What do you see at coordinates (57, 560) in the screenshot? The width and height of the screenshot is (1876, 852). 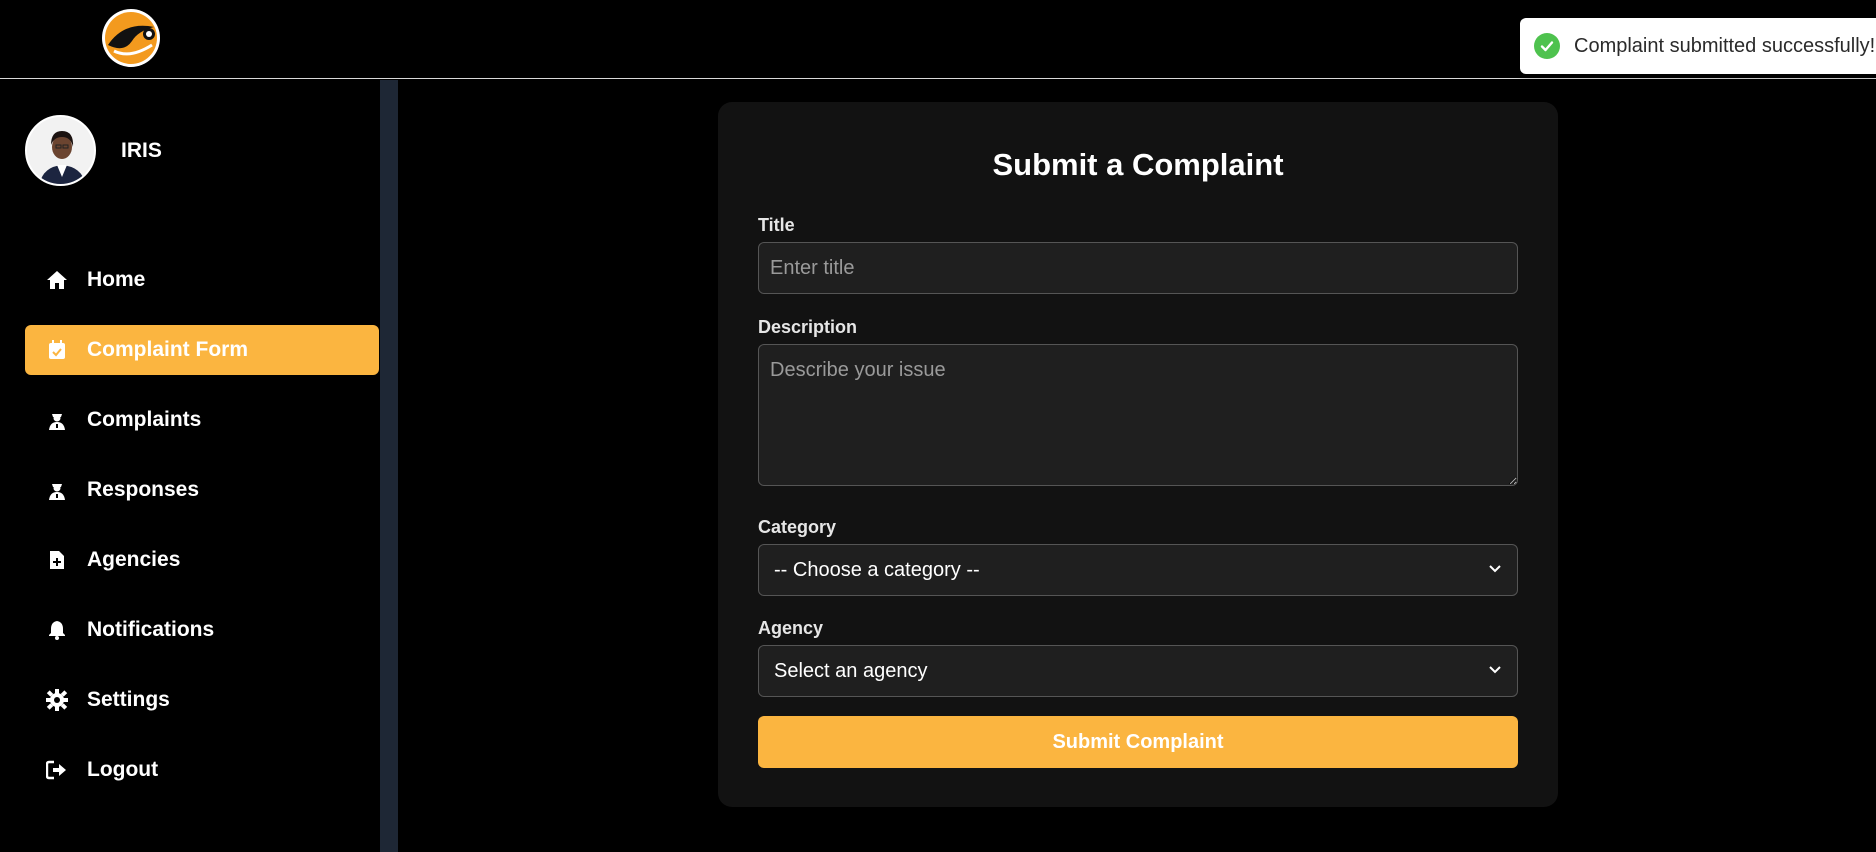 I see `file-plus-icon` at bounding box center [57, 560].